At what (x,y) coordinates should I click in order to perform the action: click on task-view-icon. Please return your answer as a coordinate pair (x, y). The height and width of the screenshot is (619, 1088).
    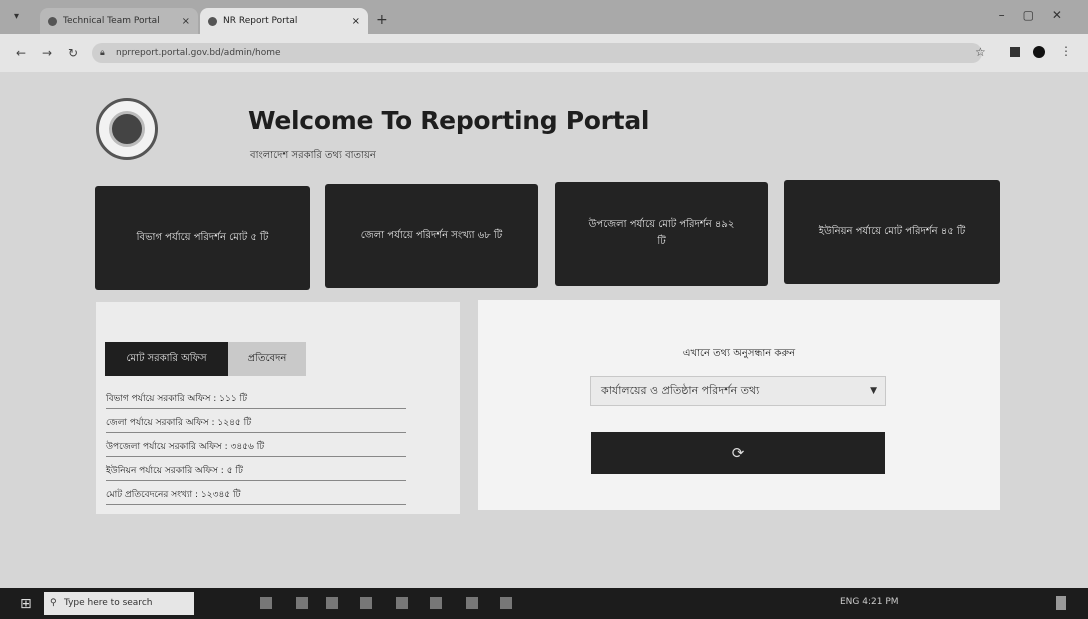
    Looking at the image, I should click on (266, 603).